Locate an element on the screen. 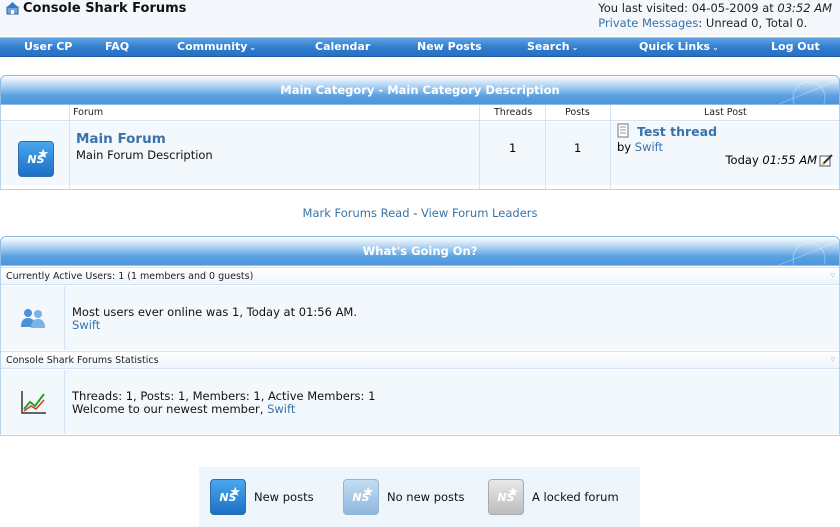 The image size is (840, 527). users-icon is located at coordinates (33, 318).